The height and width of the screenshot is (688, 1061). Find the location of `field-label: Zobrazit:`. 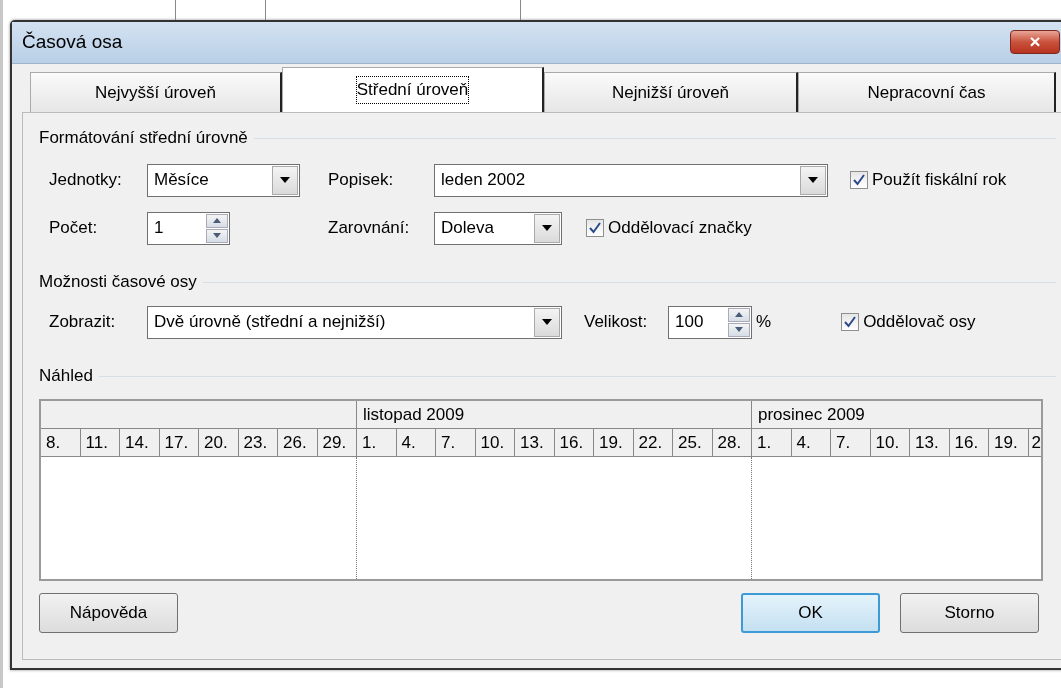

field-label: Zobrazit: is located at coordinates (83, 322).